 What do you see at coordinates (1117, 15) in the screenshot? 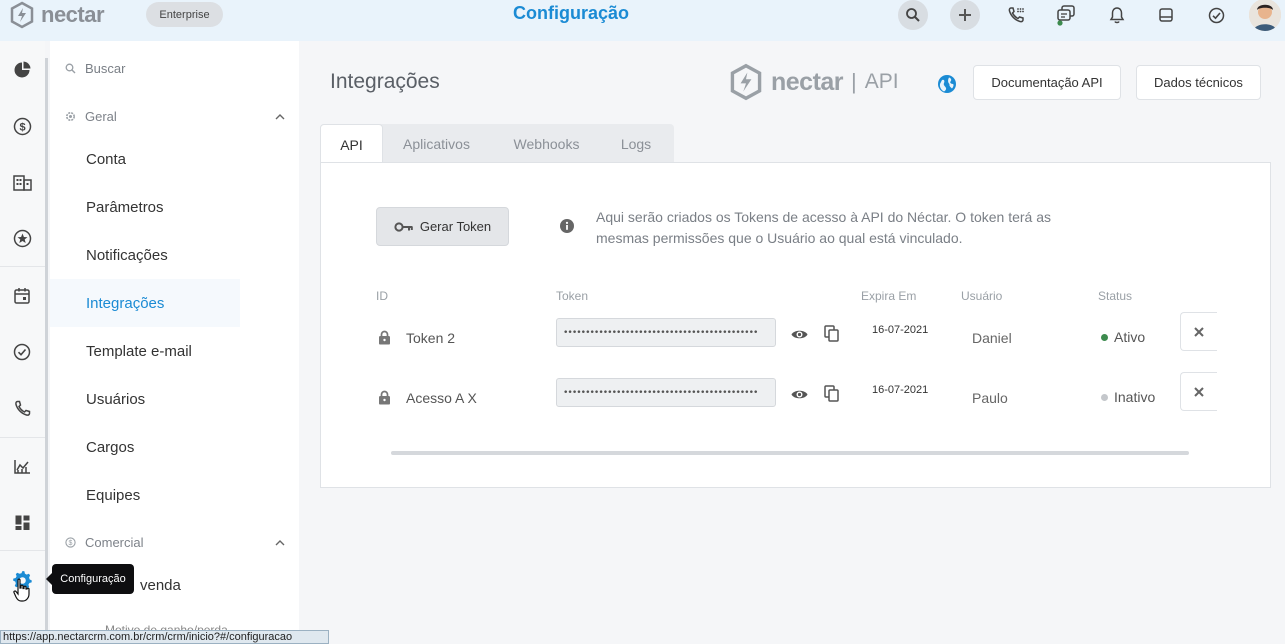
I see `bell-icon` at bounding box center [1117, 15].